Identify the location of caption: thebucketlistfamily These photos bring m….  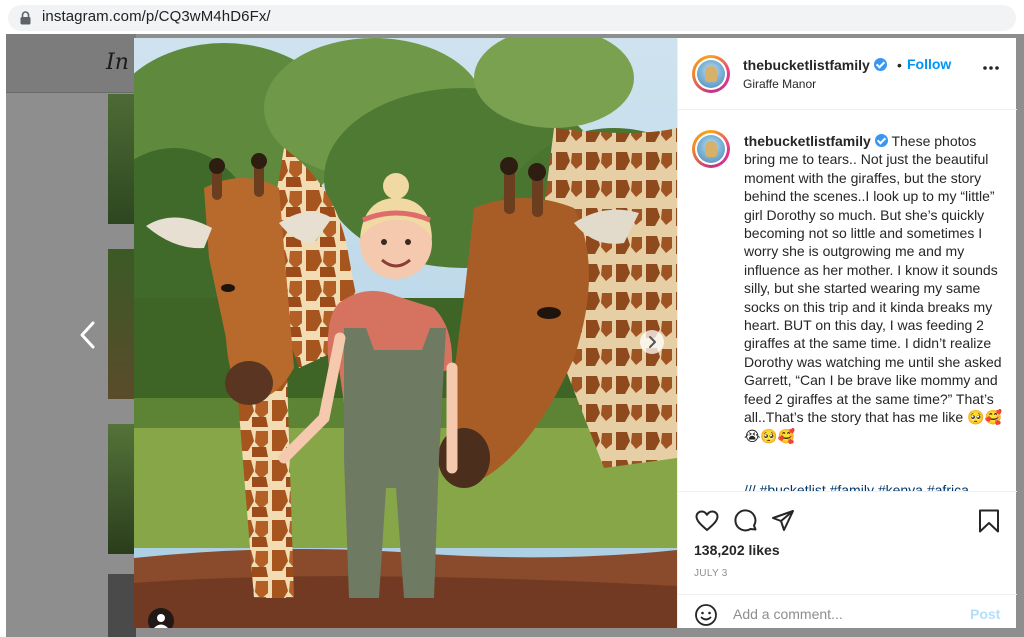
(873, 288).